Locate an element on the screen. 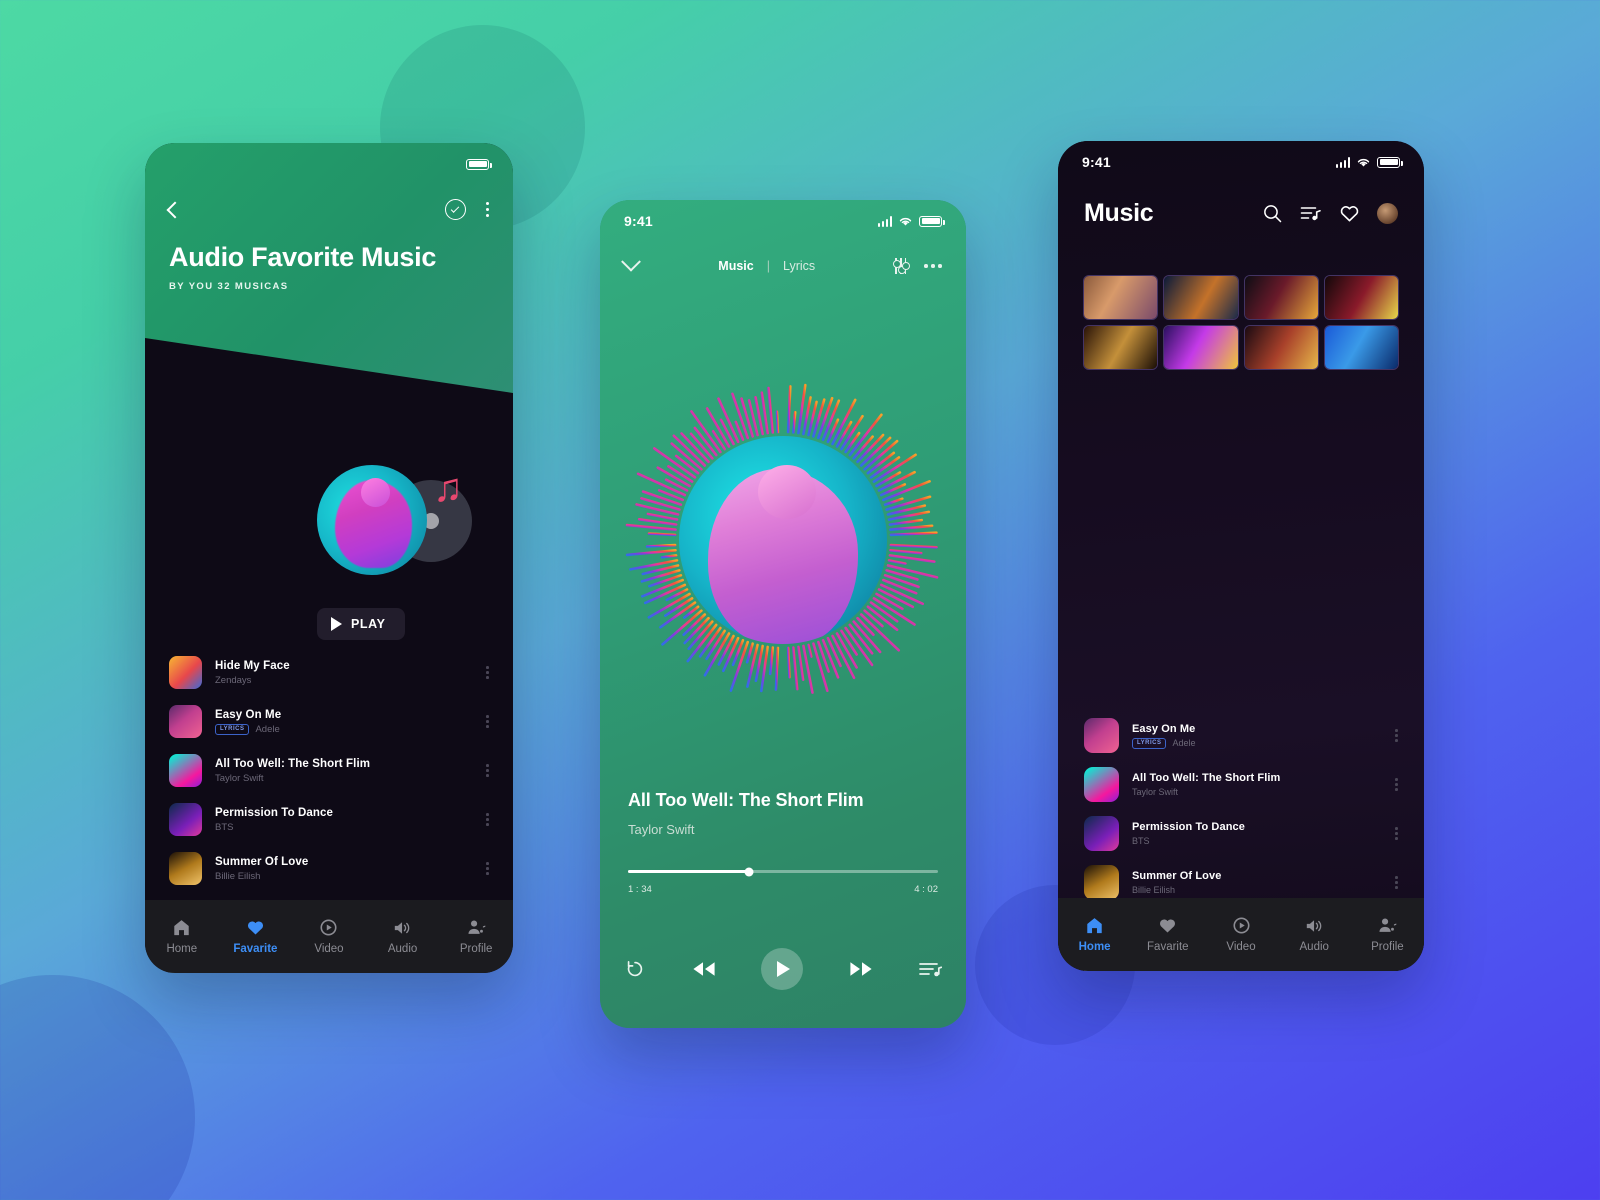  album-art-waveform is located at coordinates (783, 540).